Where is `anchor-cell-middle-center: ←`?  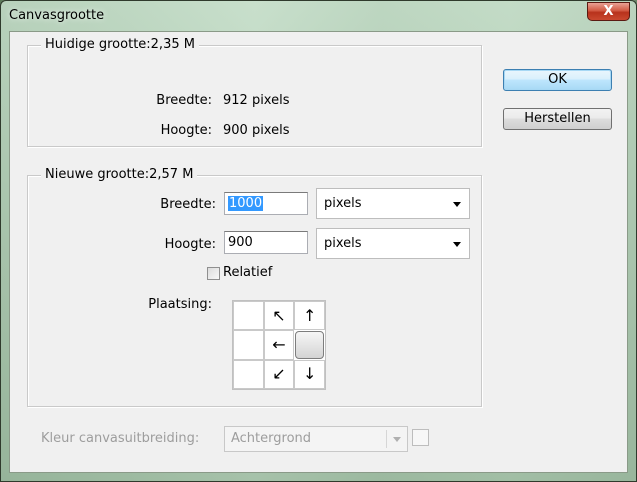
anchor-cell-middle-center: ← is located at coordinates (279, 345).